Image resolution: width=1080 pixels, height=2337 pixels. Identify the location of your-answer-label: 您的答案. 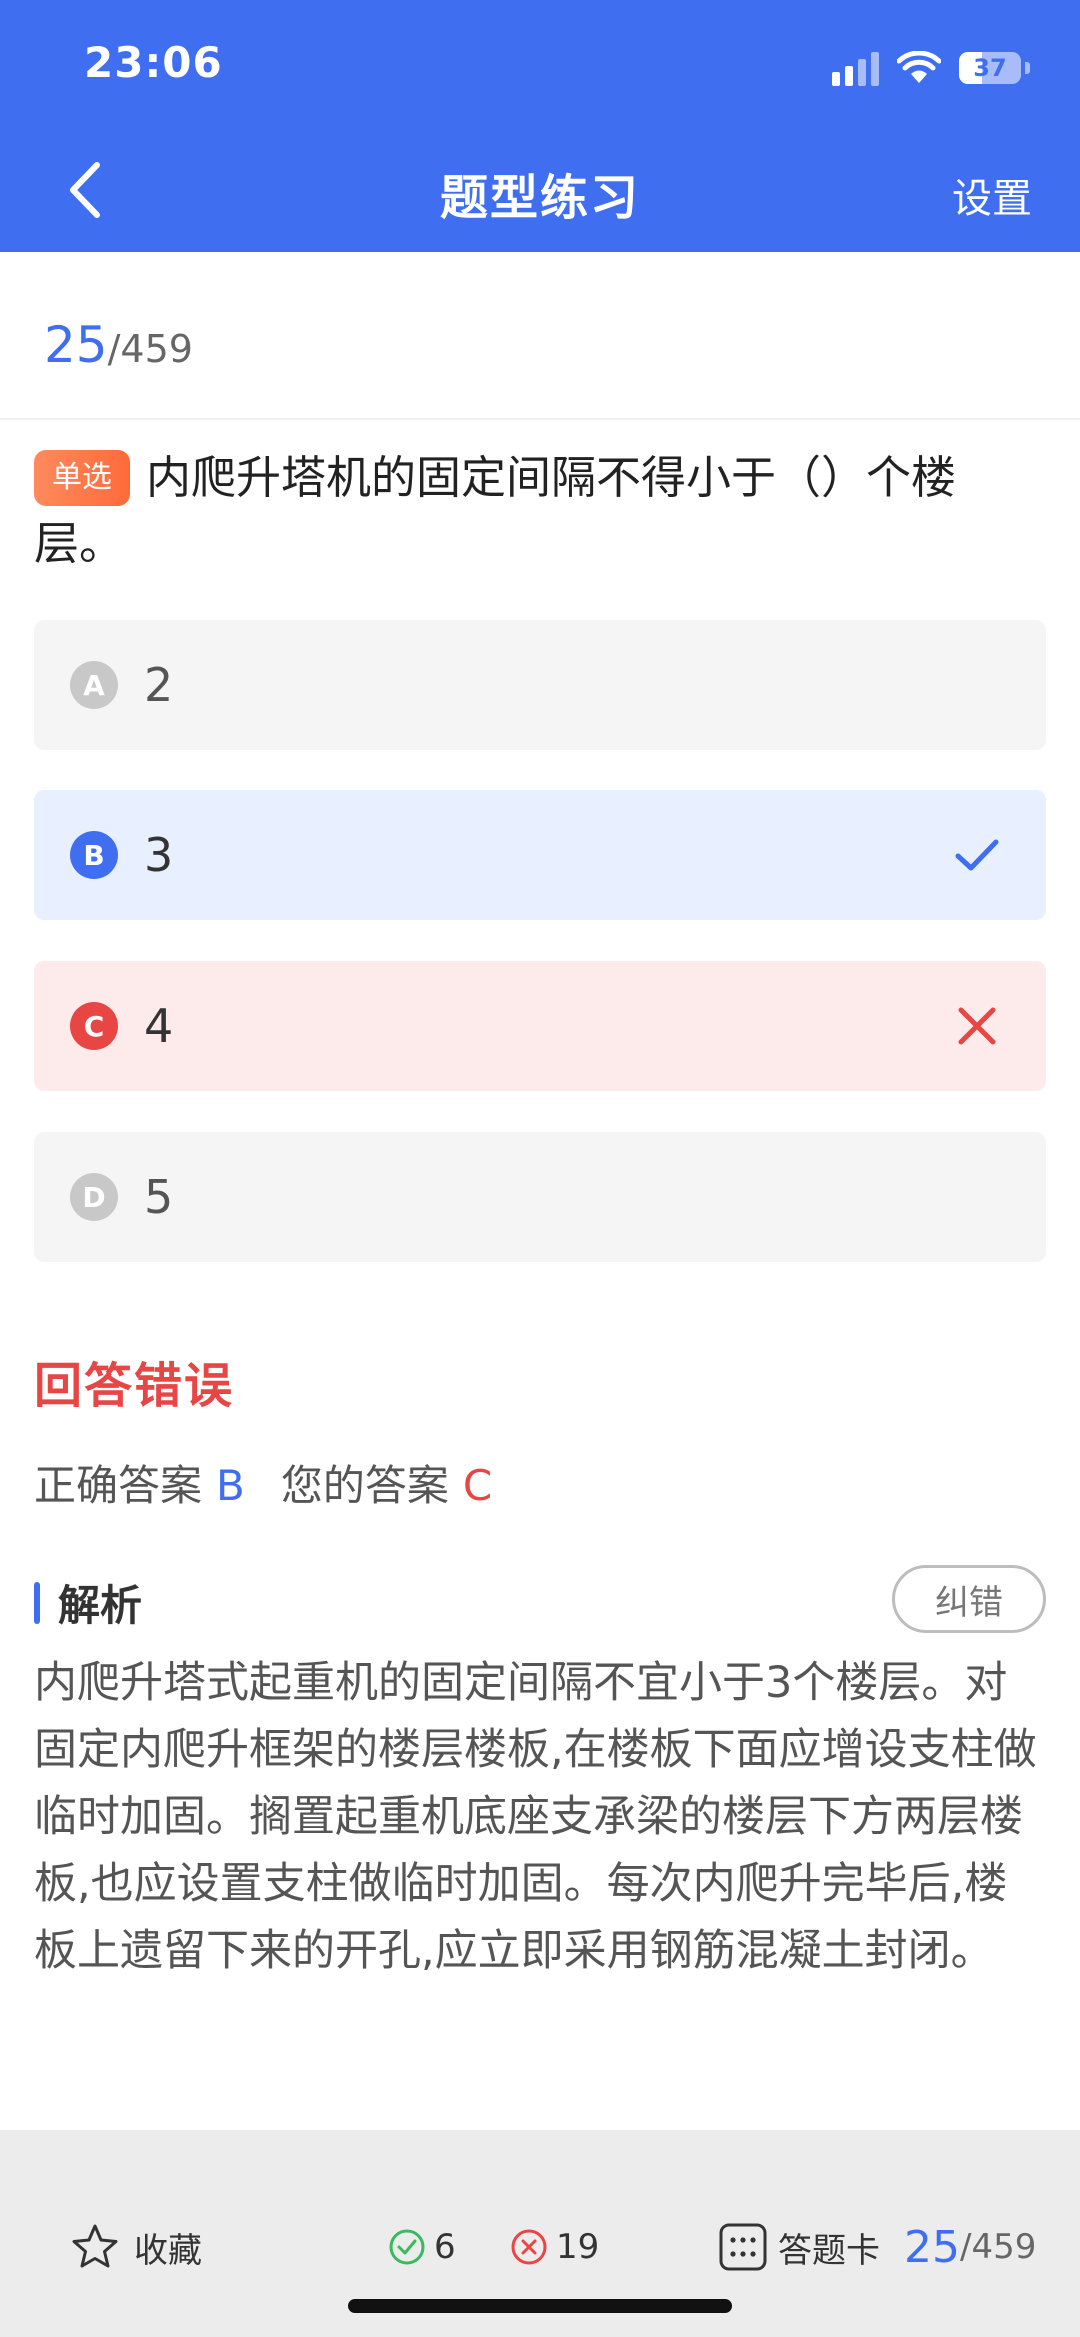
(364, 1485).